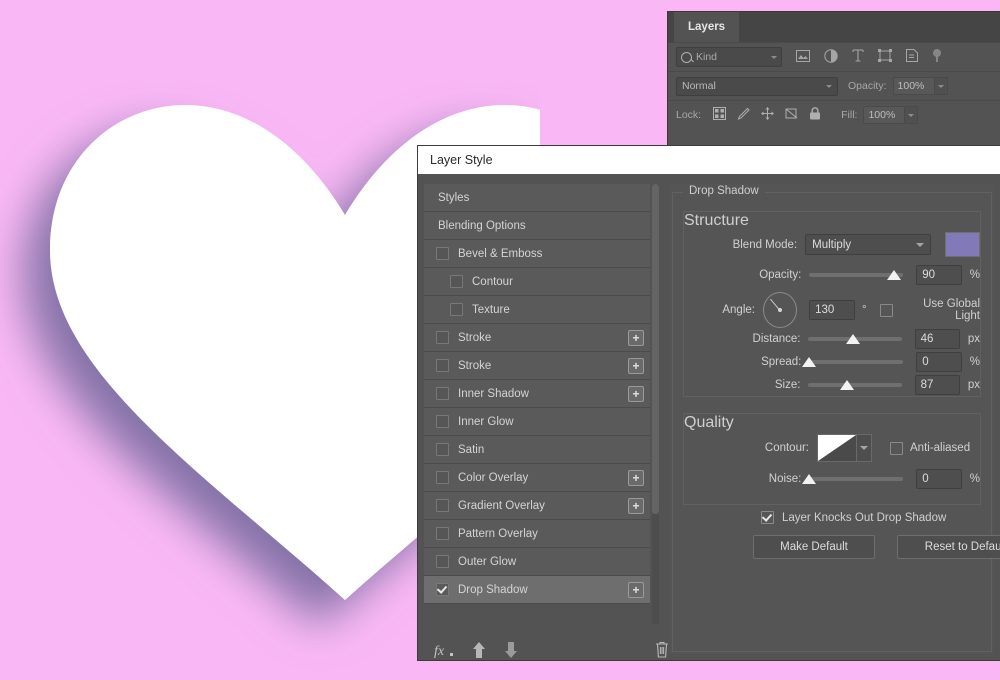  Describe the element at coordinates (912, 57) in the screenshot. I see `smart-object-filter-icon` at that location.